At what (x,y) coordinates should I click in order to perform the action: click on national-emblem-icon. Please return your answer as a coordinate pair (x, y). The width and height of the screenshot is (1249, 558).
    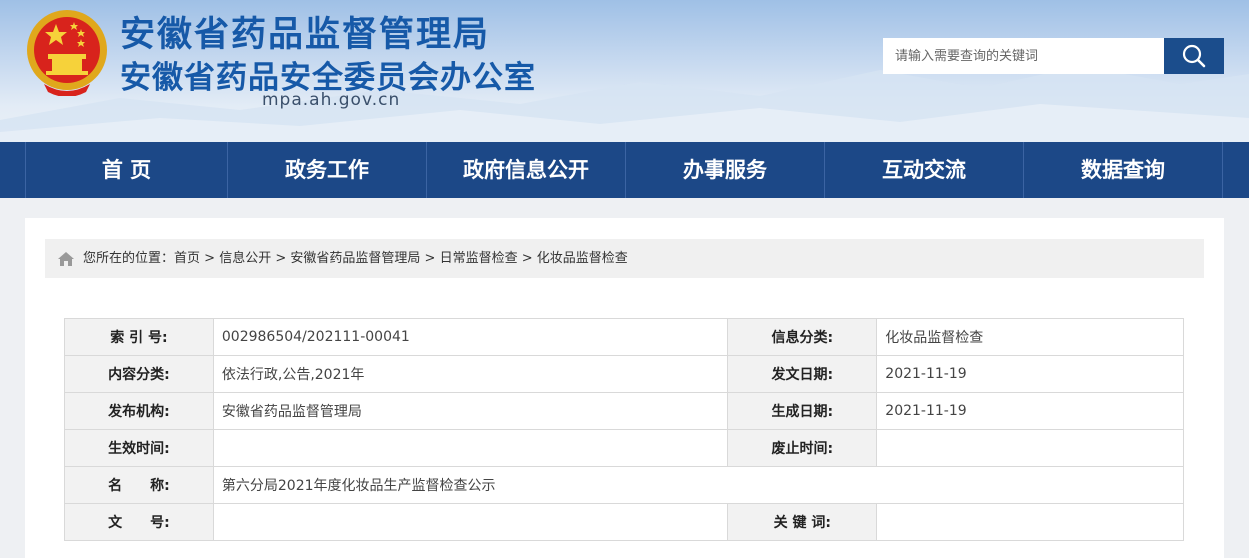
    Looking at the image, I should click on (67, 53).